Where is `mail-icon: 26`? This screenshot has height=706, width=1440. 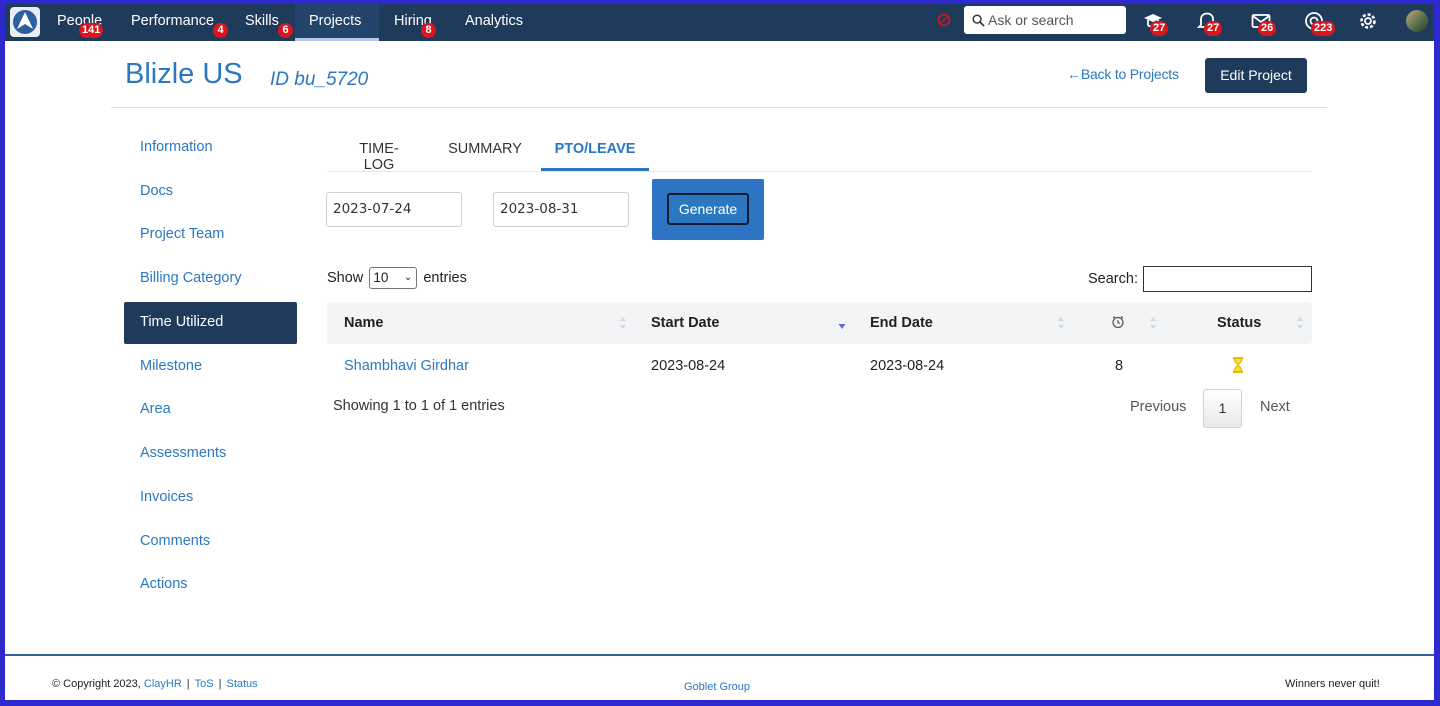
mail-icon: 26 is located at coordinates (1263, 23).